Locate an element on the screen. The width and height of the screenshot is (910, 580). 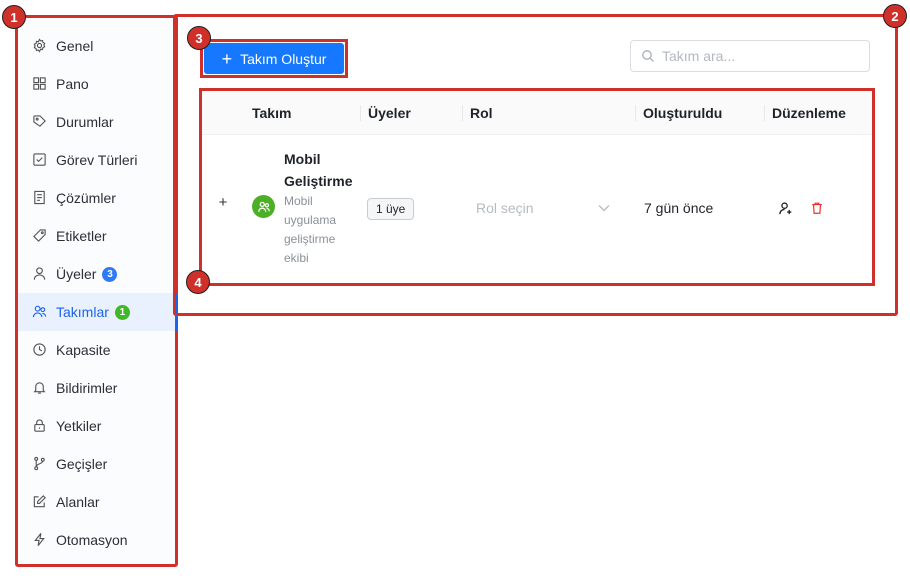
teams-count-badge: 1 is located at coordinates (122, 312).